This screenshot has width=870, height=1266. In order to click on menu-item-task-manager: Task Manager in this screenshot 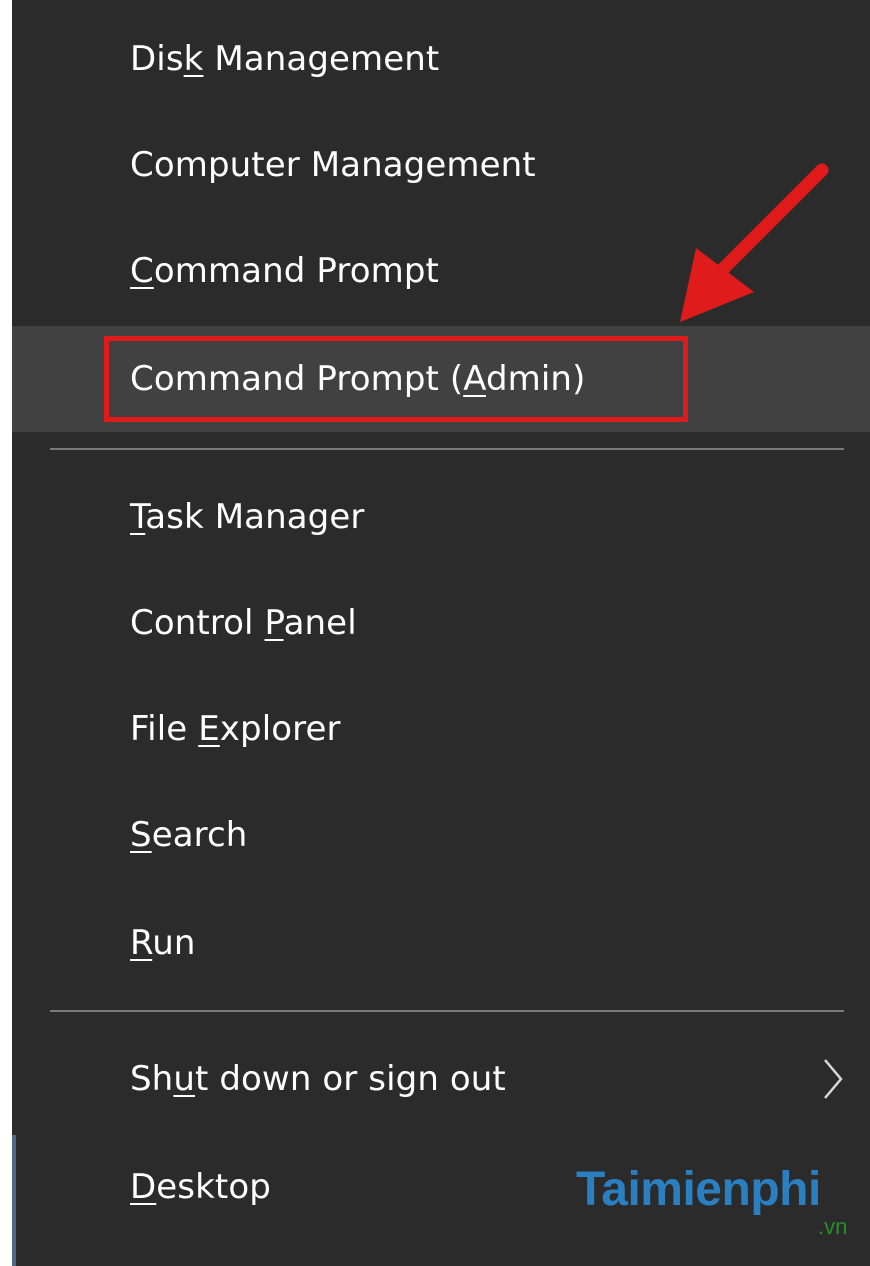, I will do `click(441, 517)`.